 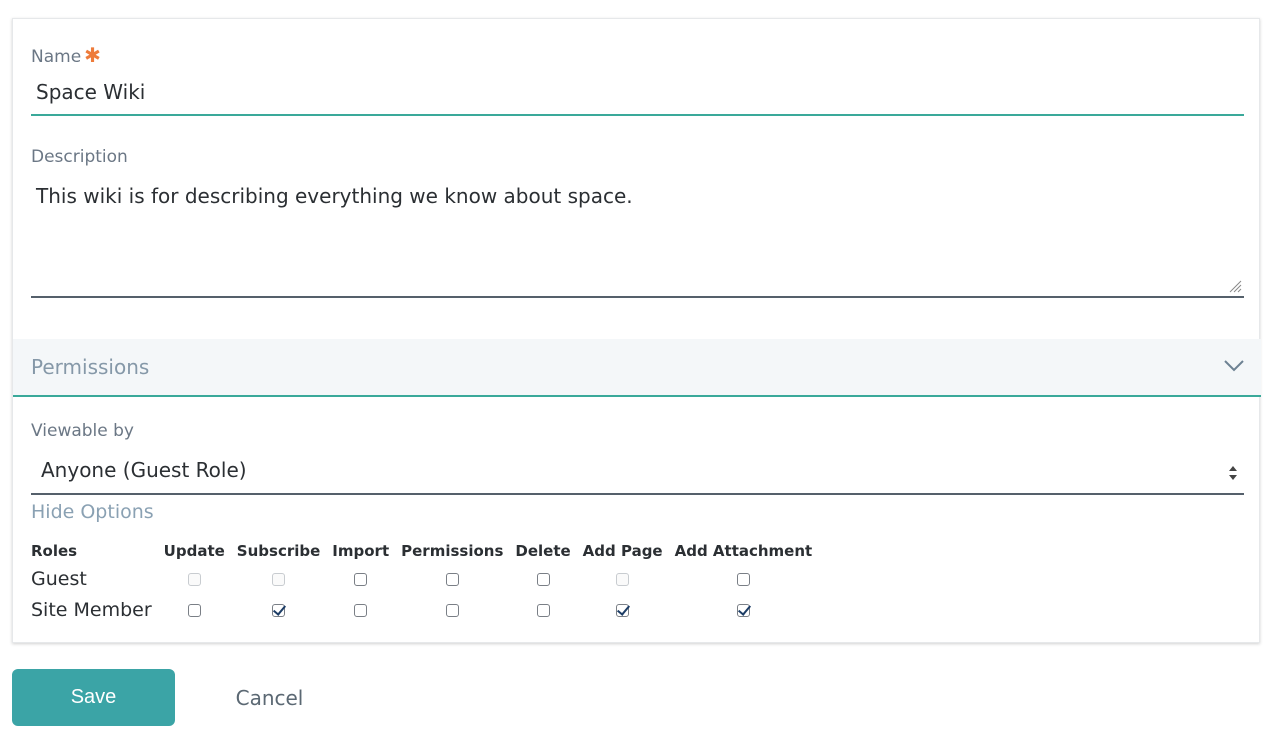 What do you see at coordinates (278, 551) in the screenshot?
I see `column-header: Subscribe` at bounding box center [278, 551].